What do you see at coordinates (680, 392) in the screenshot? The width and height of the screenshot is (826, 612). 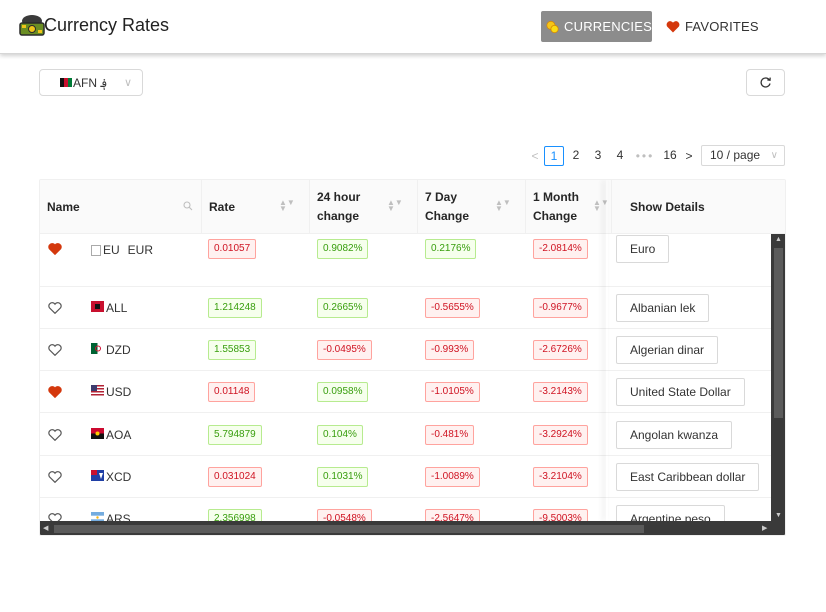 I see `show-details-button: United State Dollar` at bounding box center [680, 392].